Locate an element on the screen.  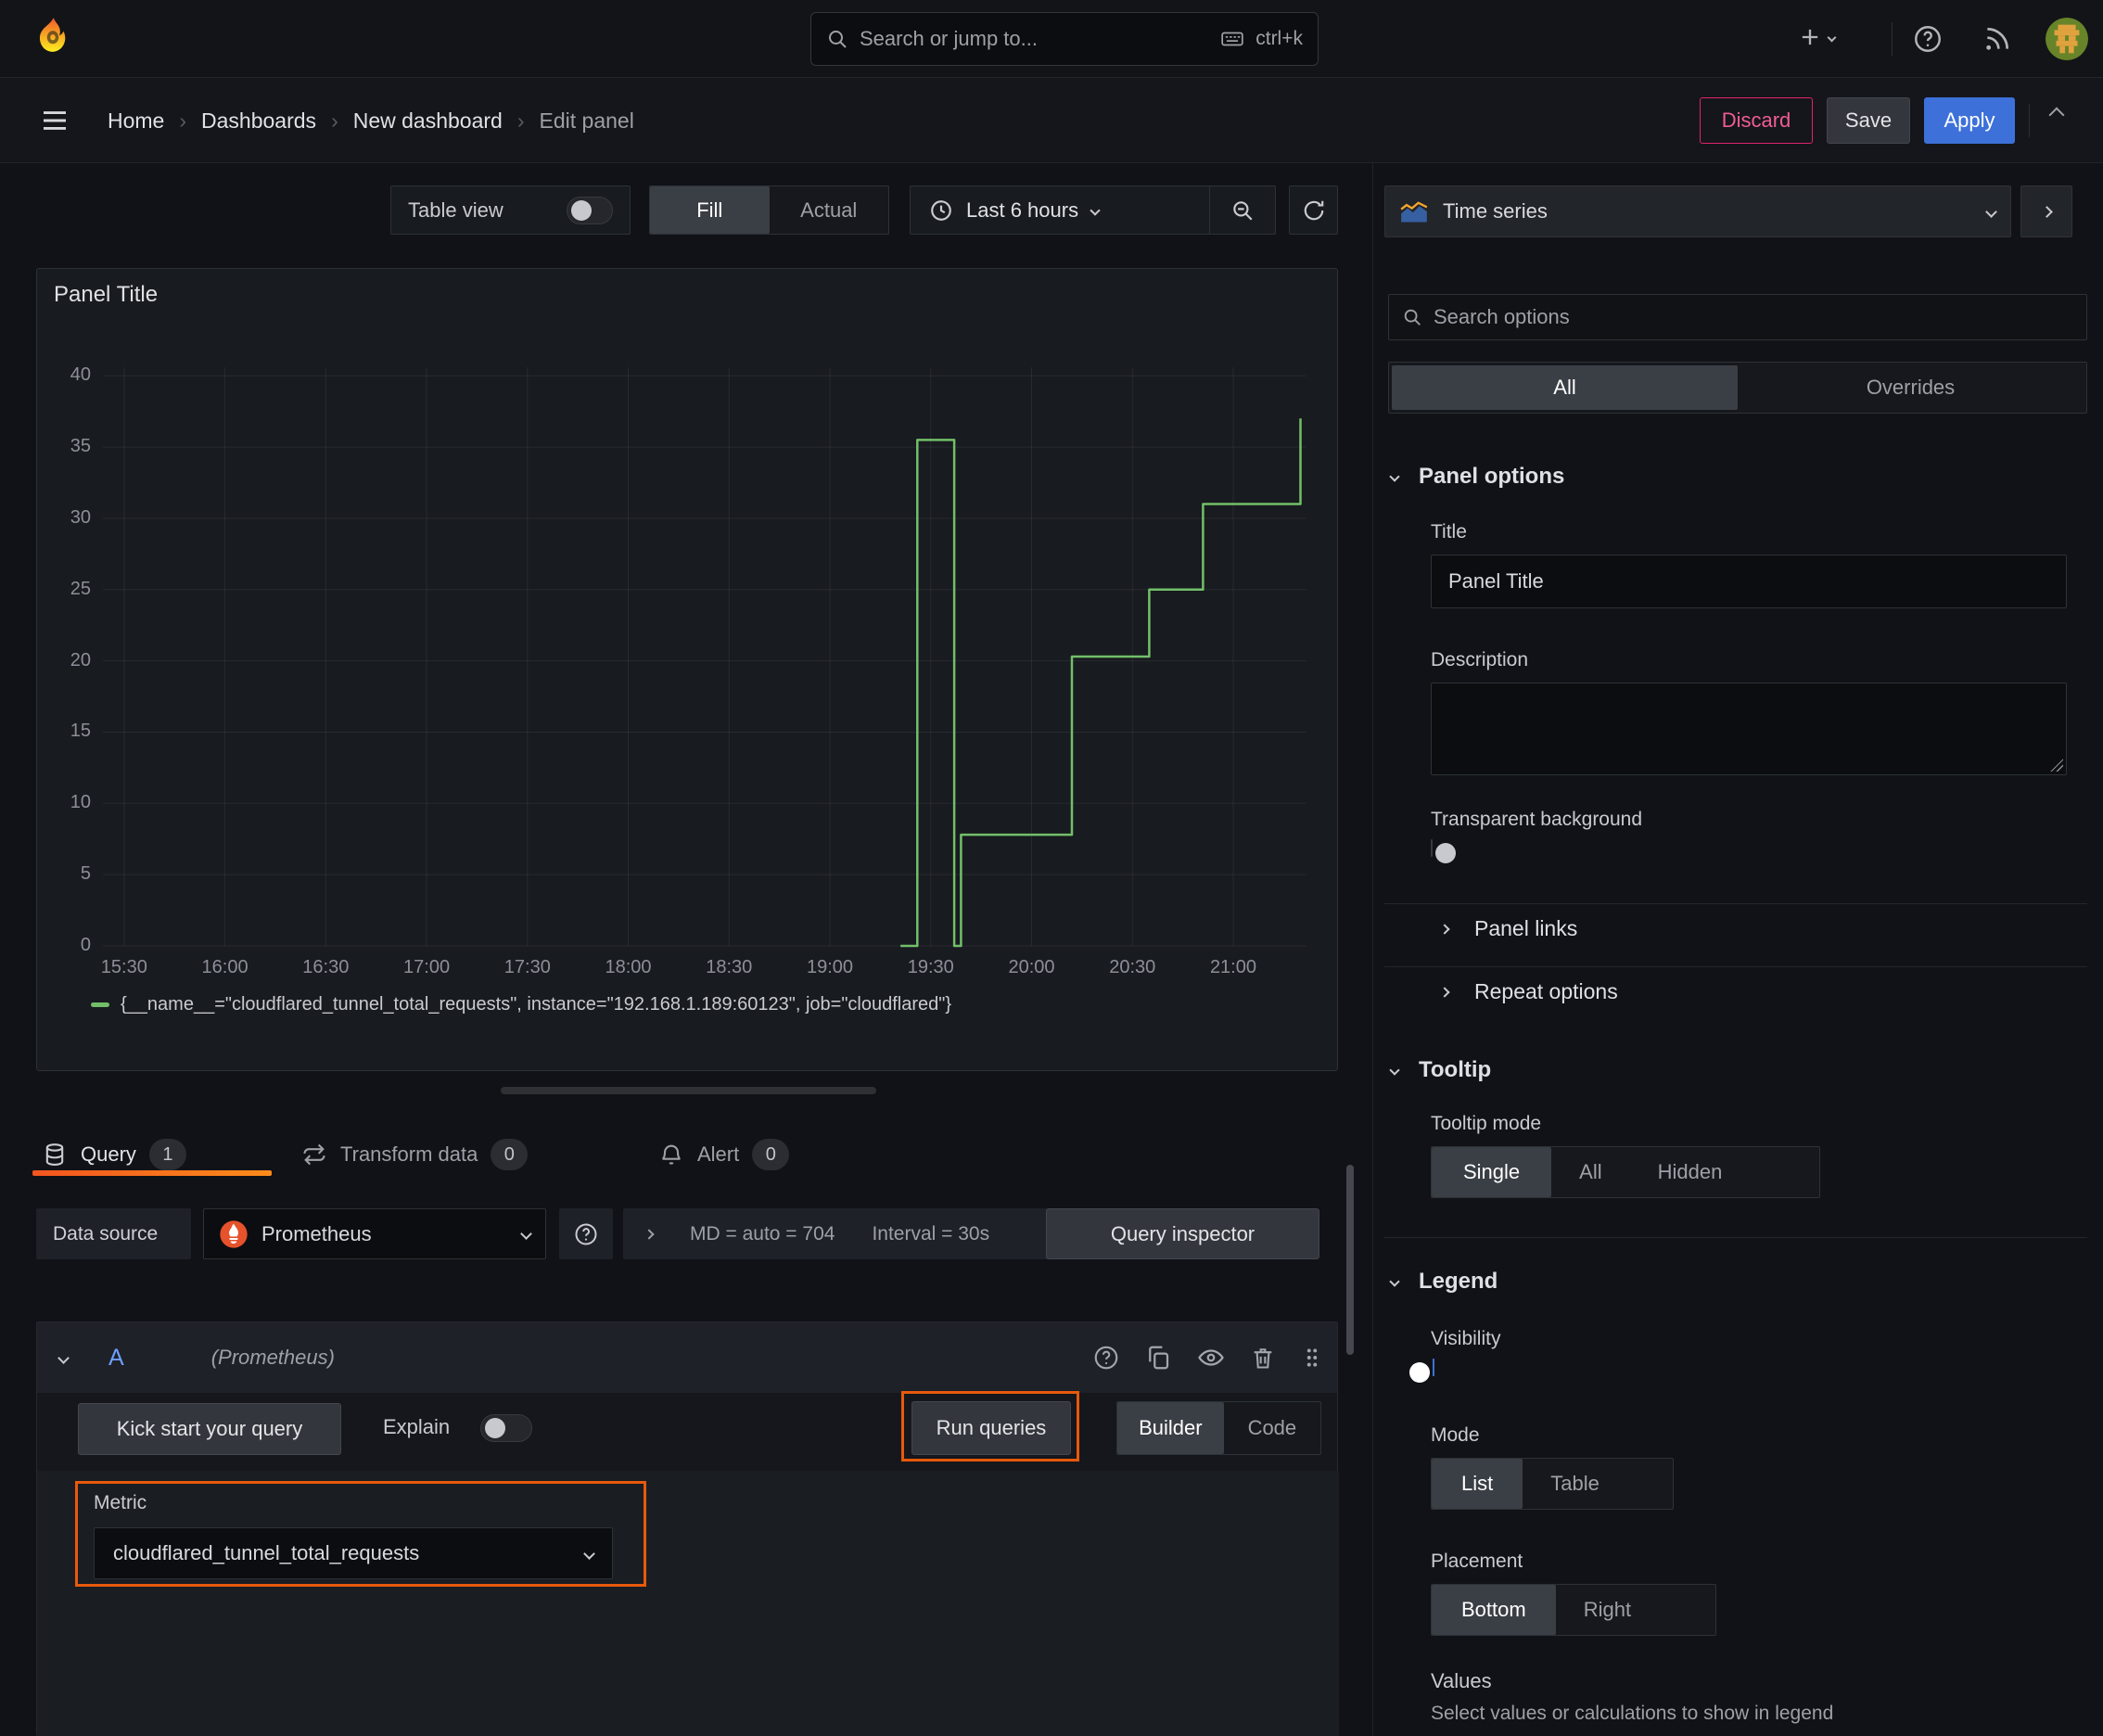
panel-resize-handle is located at coordinates (688, 1090).